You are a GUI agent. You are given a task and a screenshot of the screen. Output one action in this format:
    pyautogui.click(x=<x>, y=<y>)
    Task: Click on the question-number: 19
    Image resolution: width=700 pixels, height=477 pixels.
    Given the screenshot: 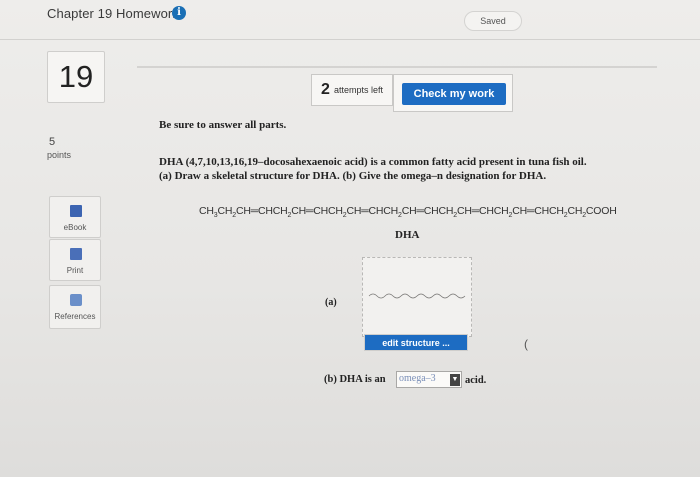 What is the action you would take?
    pyautogui.click(x=76, y=77)
    